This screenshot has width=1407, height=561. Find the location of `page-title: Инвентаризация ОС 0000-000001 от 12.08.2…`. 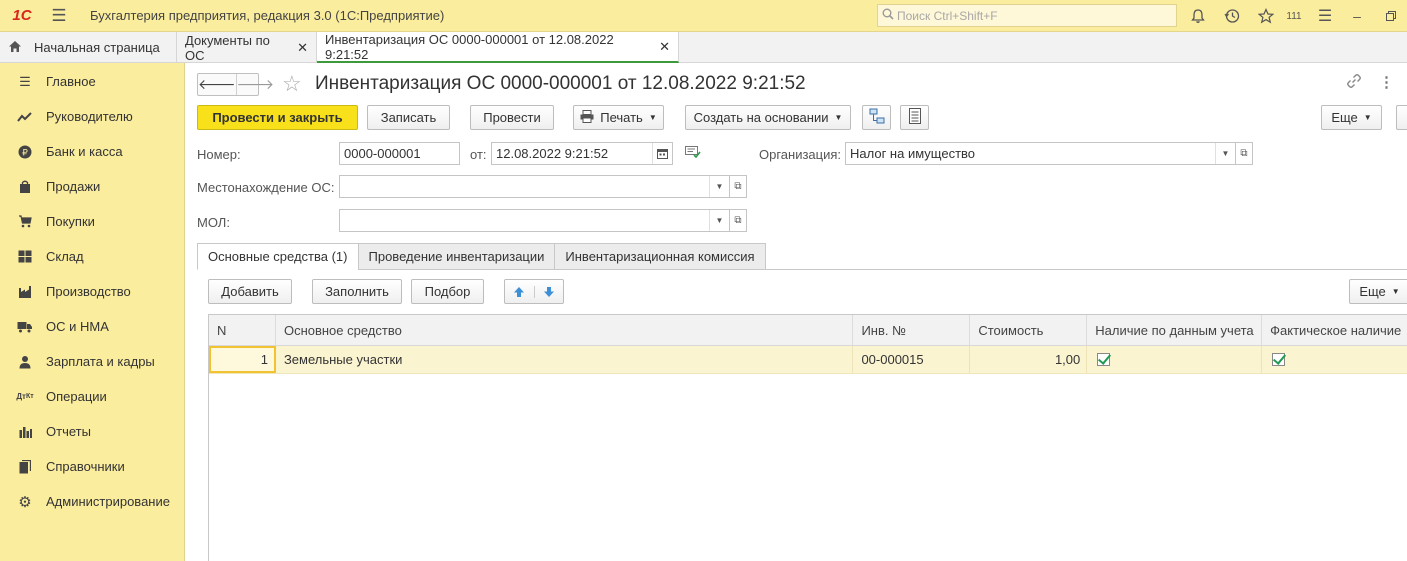

page-title: Инвентаризация ОС 0000-000001 от 12.08.2… is located at coordinates (560, 83).